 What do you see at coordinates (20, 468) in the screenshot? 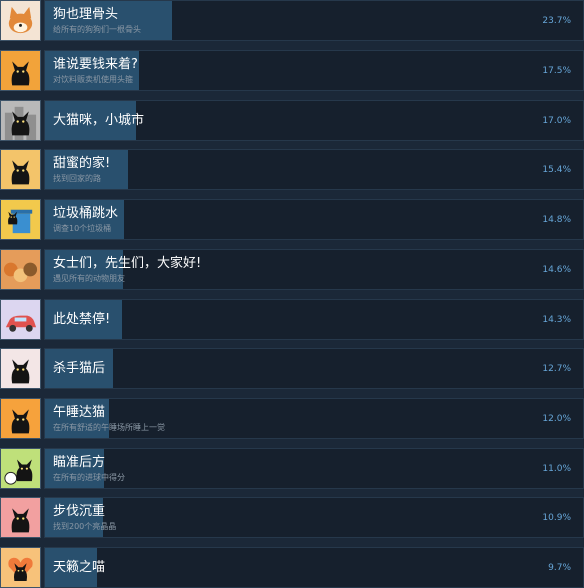
I see `cat-soccer-icon` at bounding box center [20, 468].